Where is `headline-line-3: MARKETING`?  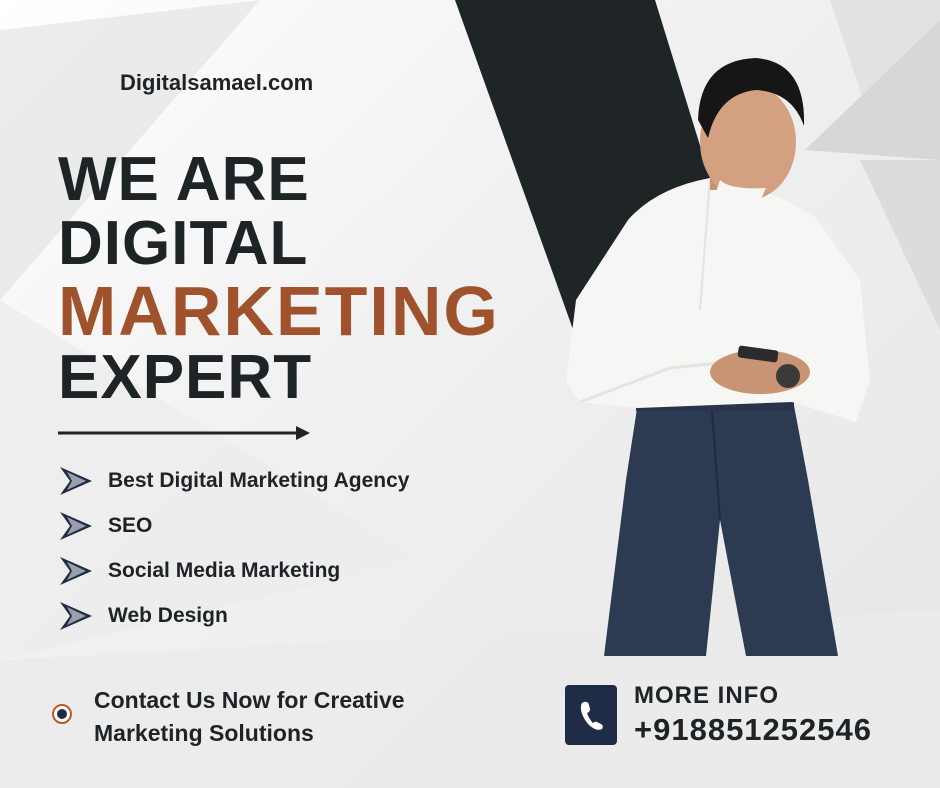 headline-line-3: MARKETING is located at coordinates (279, 311).